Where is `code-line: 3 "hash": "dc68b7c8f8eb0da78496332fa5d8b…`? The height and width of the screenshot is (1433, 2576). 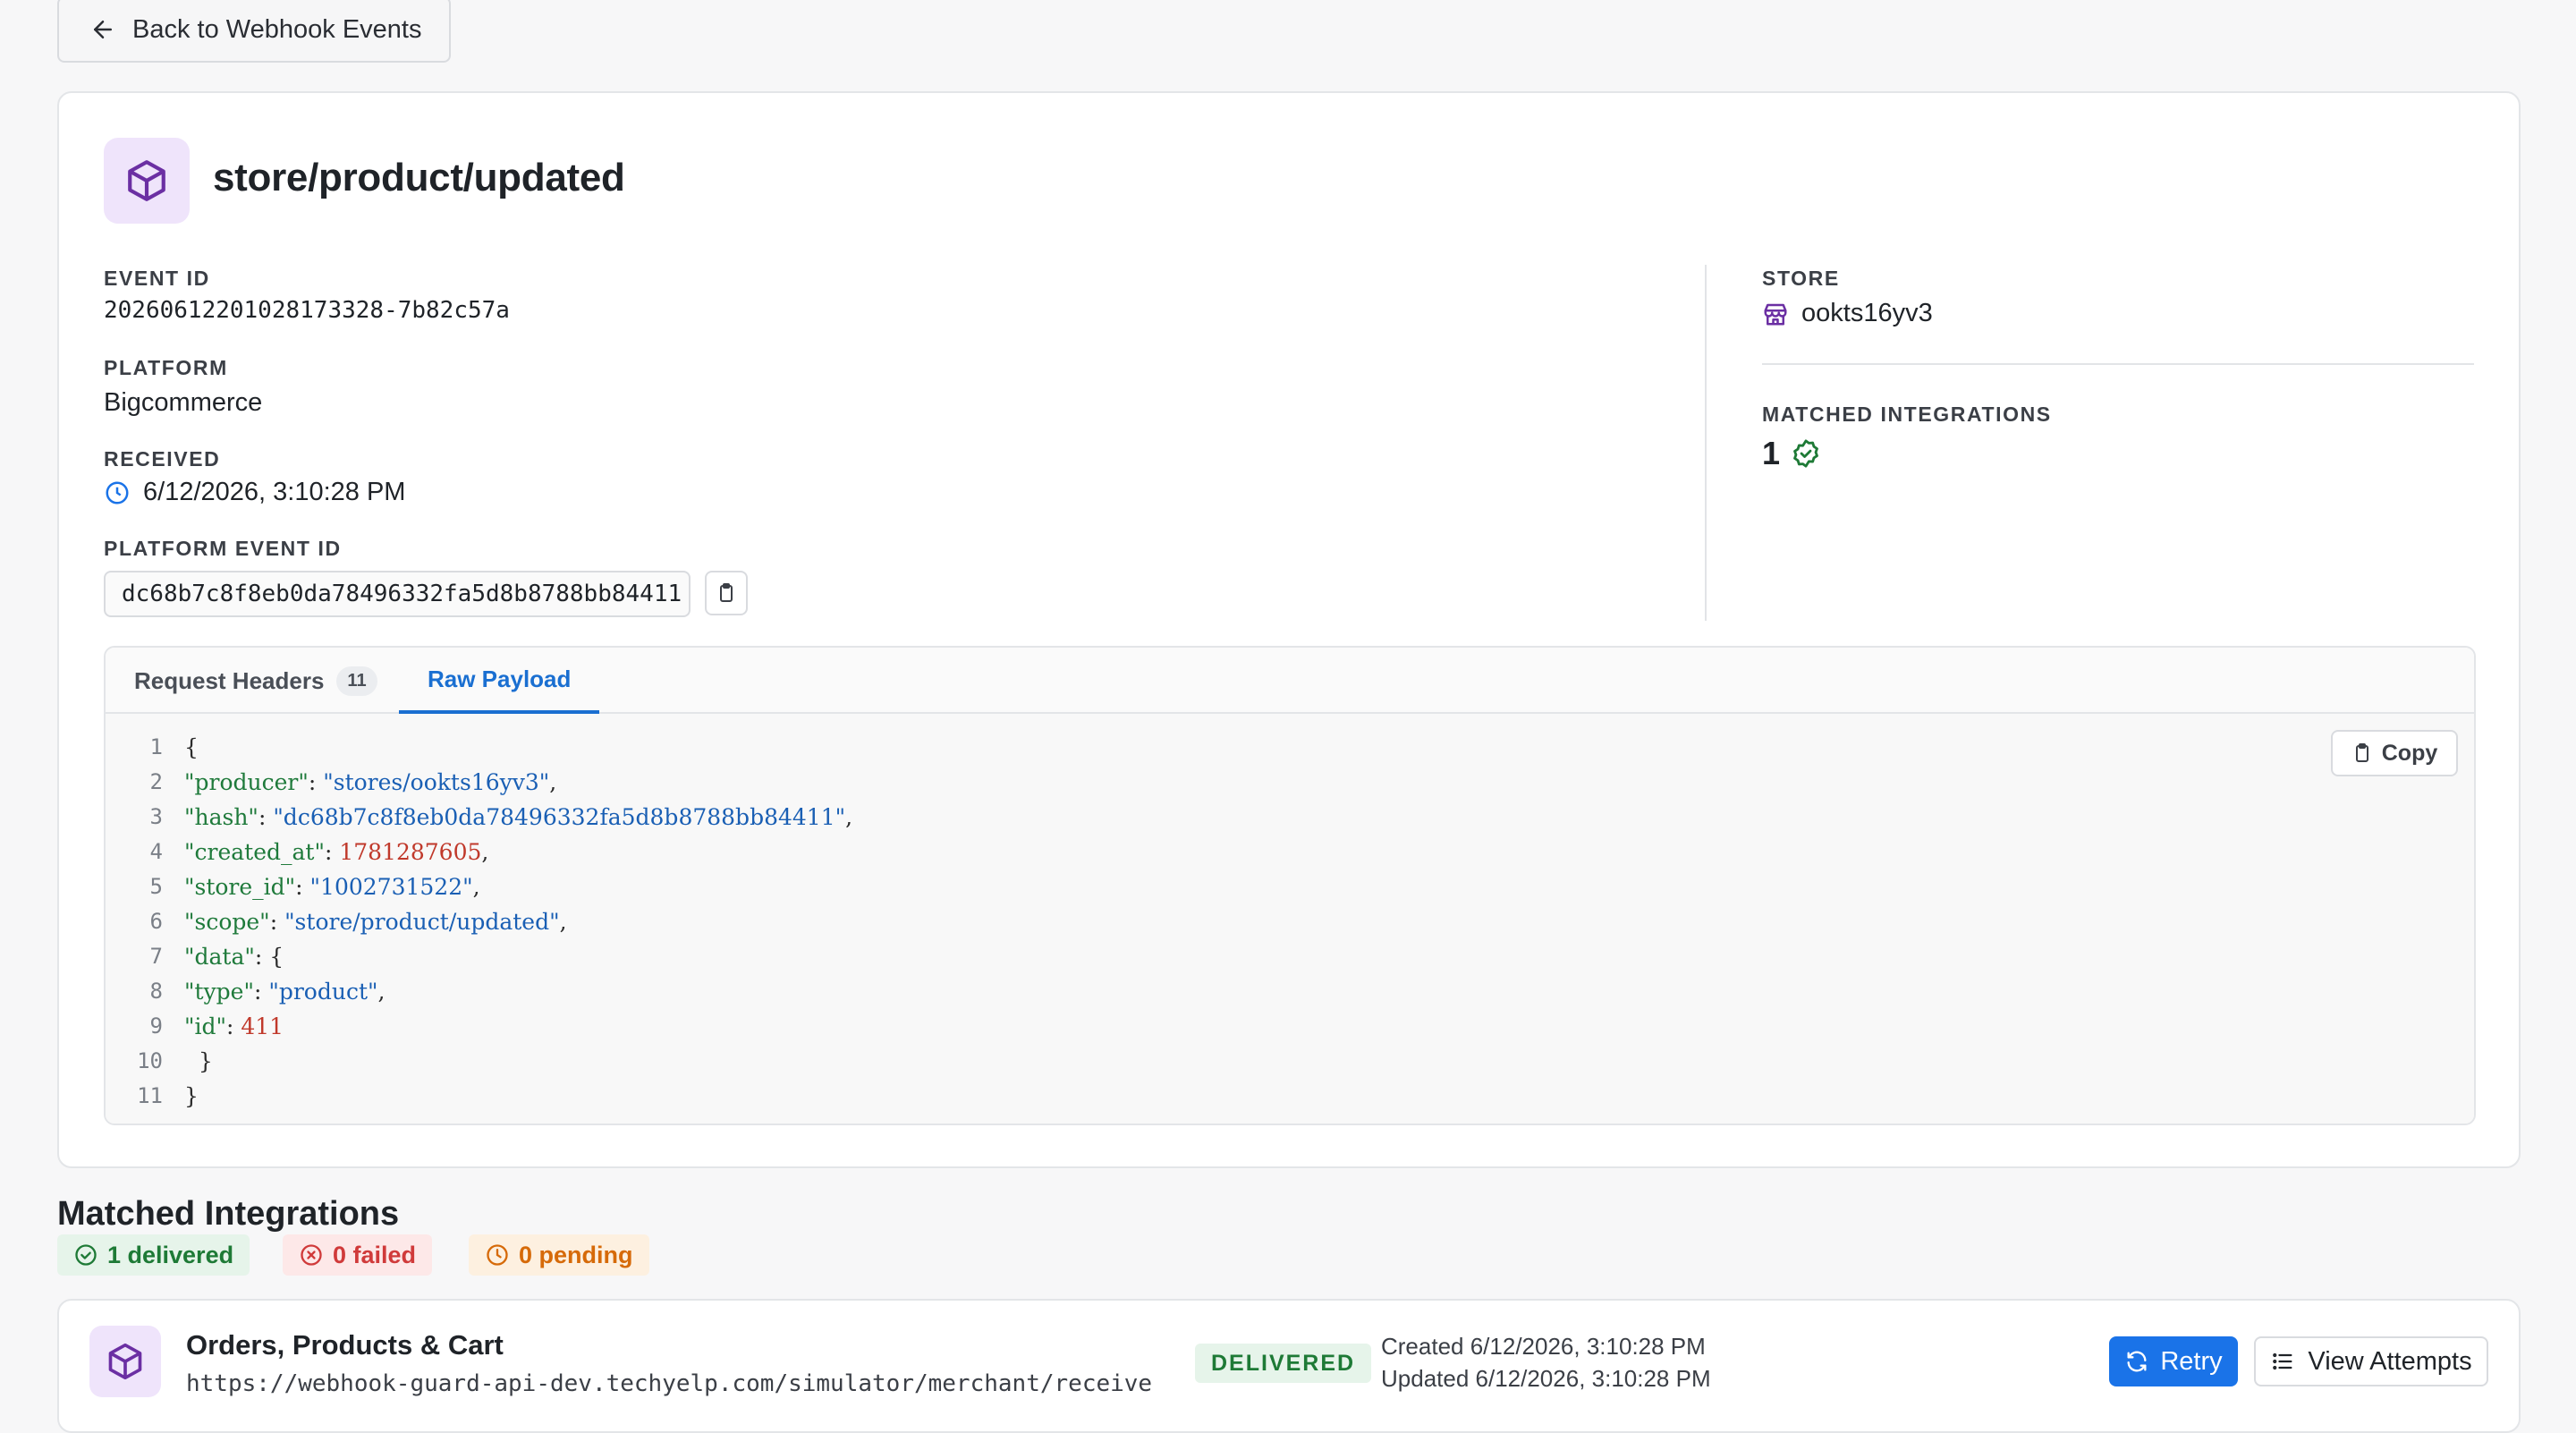 code-line: 3 "hash": "dc68b7c8f8eb0da78496332fa5d8b… is located at coordinates (479, 817).